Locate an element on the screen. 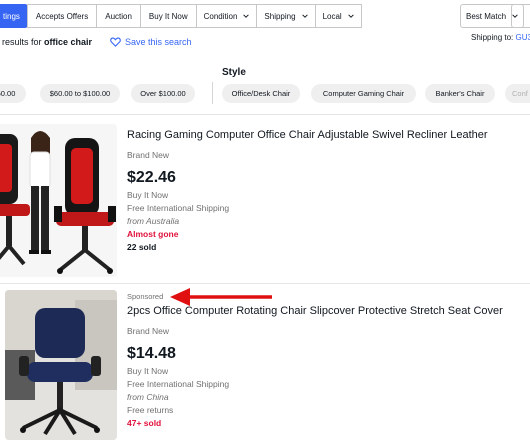 The height and width of the screenshot is (443, 530). price-chip-over-100: Over $100.00 is located at coordinates (163, 93).